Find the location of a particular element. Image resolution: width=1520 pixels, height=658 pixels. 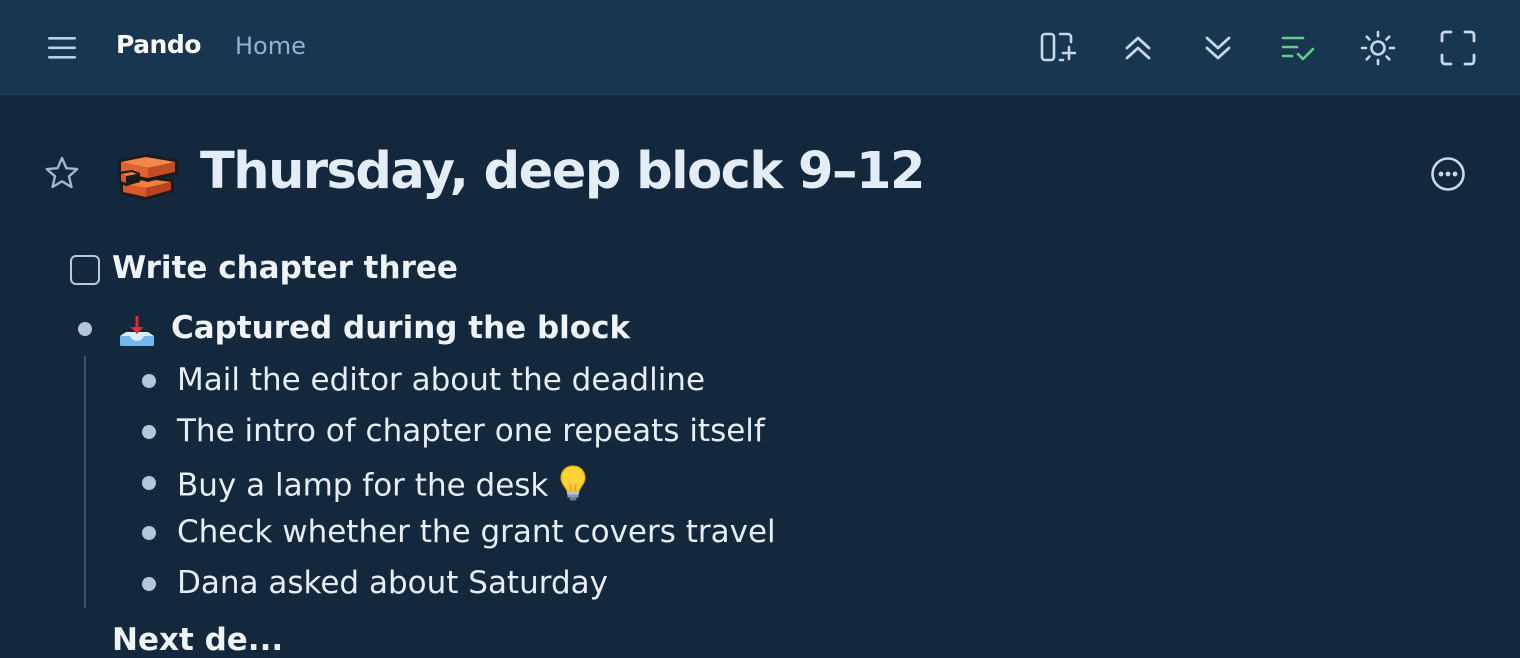

list-item-label: The intro of chapter one repeats itself is located at coordinates (471, 431).